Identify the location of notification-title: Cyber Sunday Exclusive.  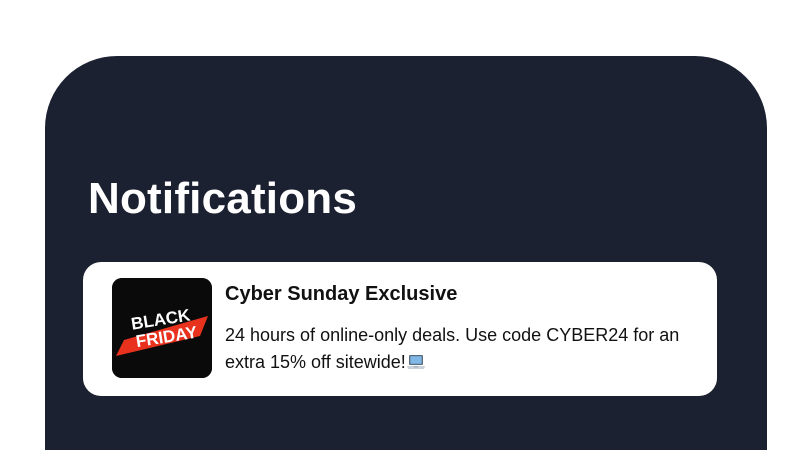
(341, 294).